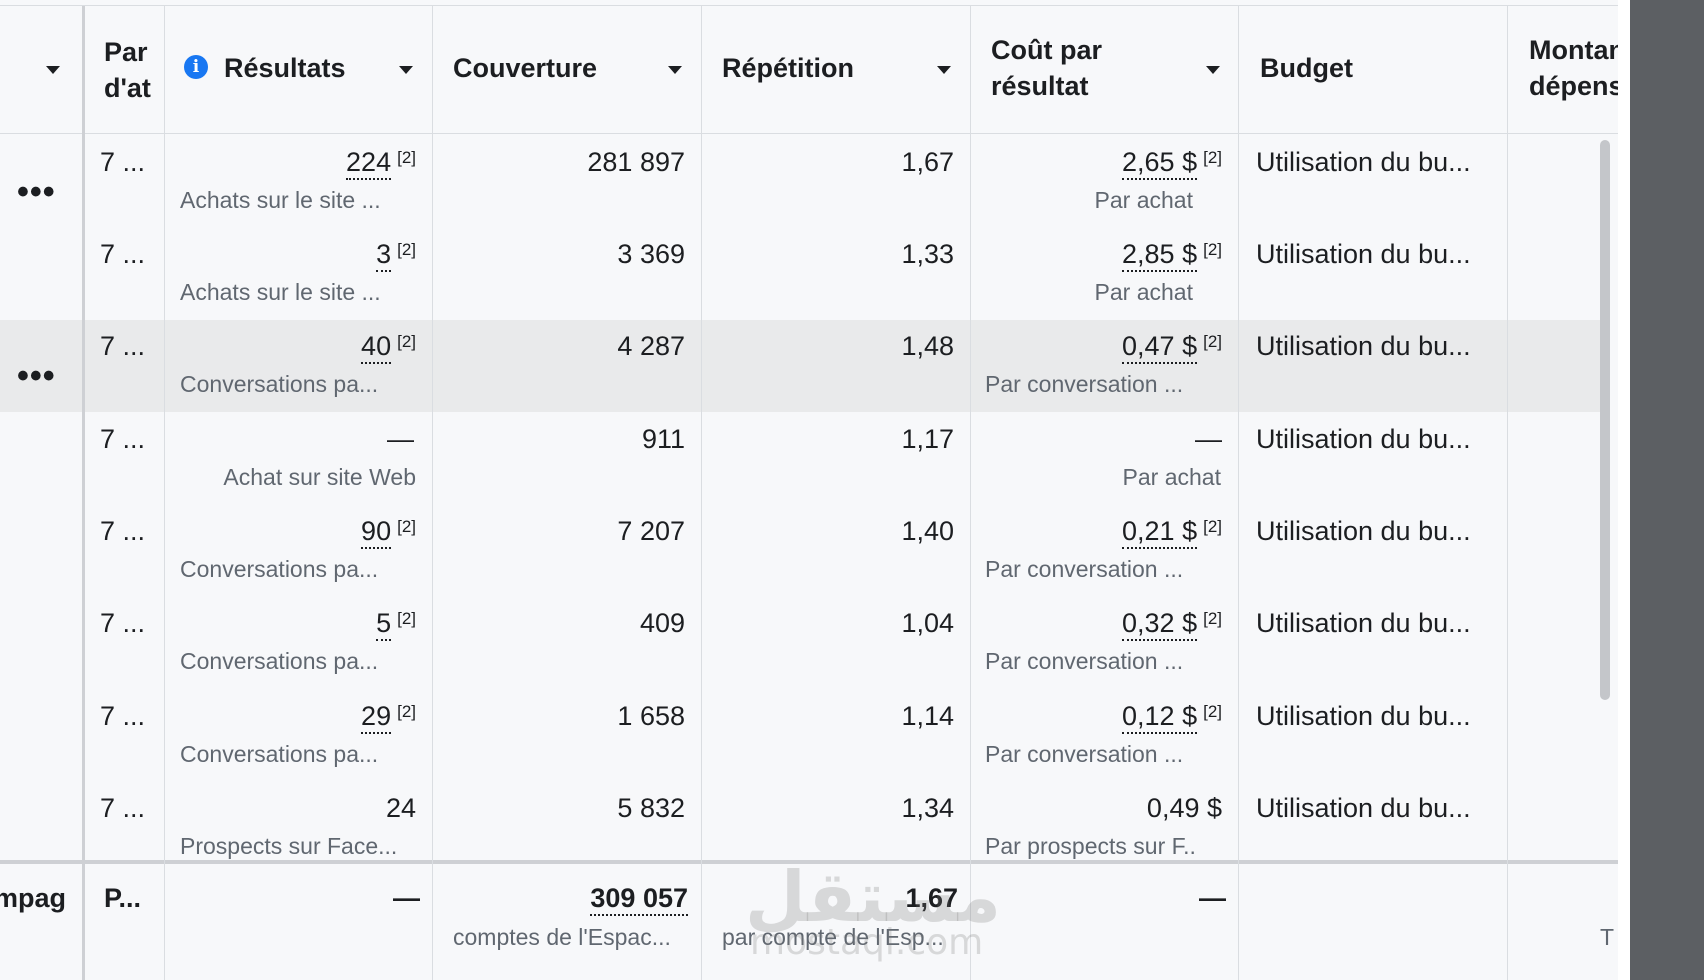  What do you see at coordinates (675, 70) in the screenshot?
I see `reach-sort-caret-icon` at bounding box center [675, 70].